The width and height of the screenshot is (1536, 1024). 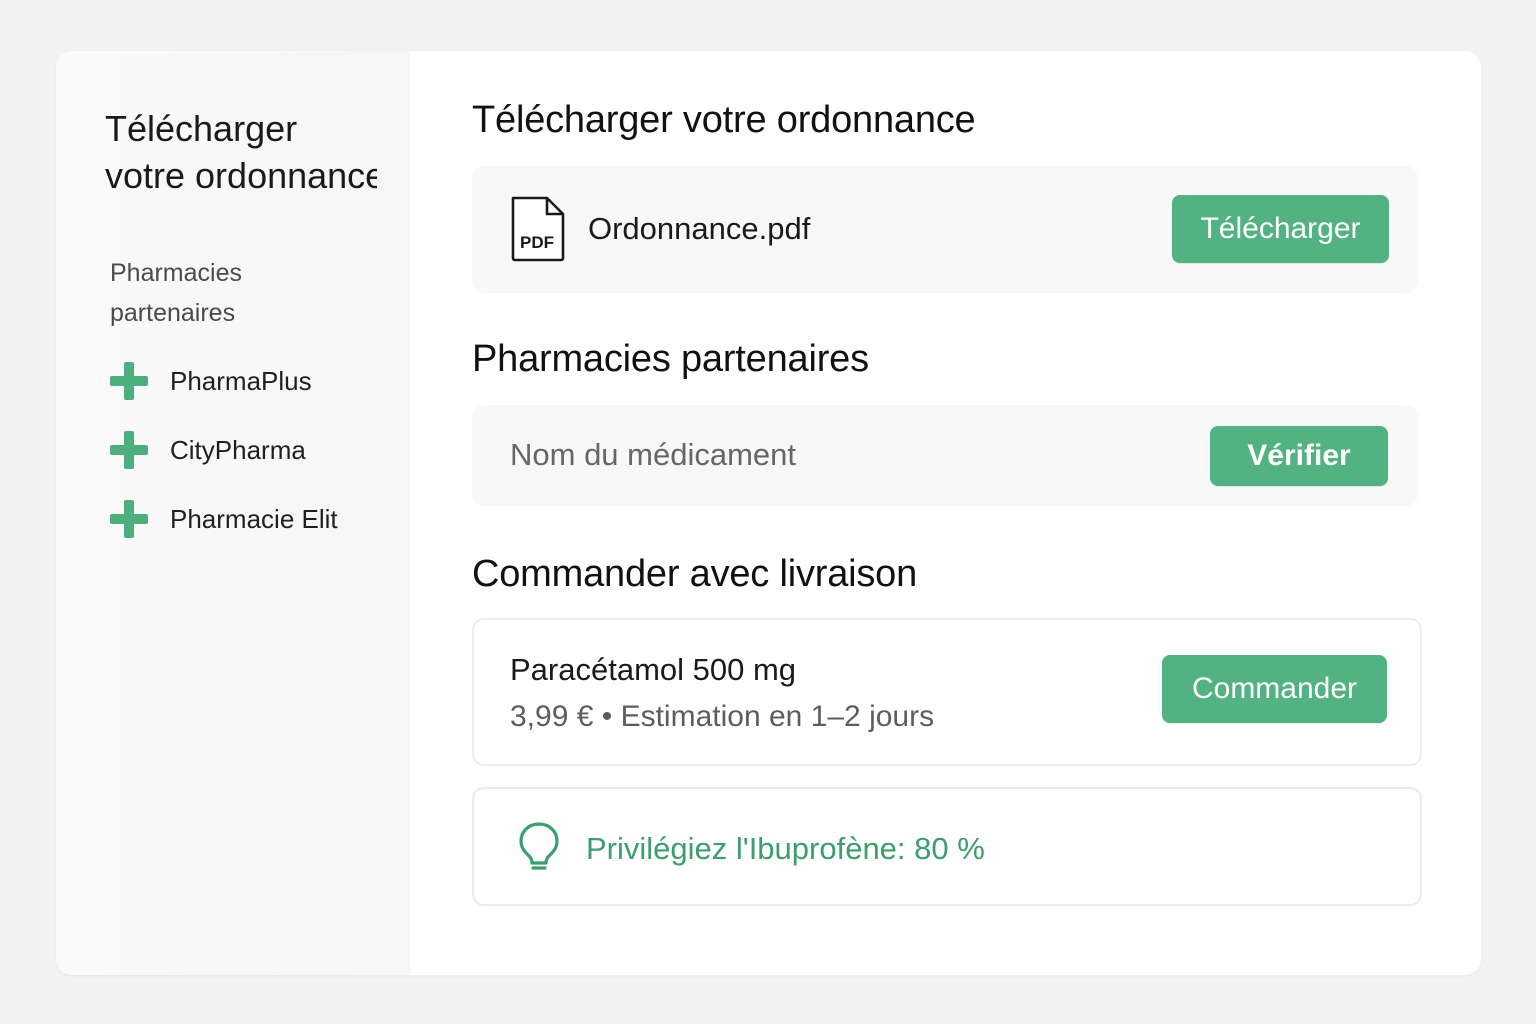 What do you see at coordinates (537, 242) in the screenshot?
I see `pdf-icon-label: PDF` at bounding box center [537, 242].